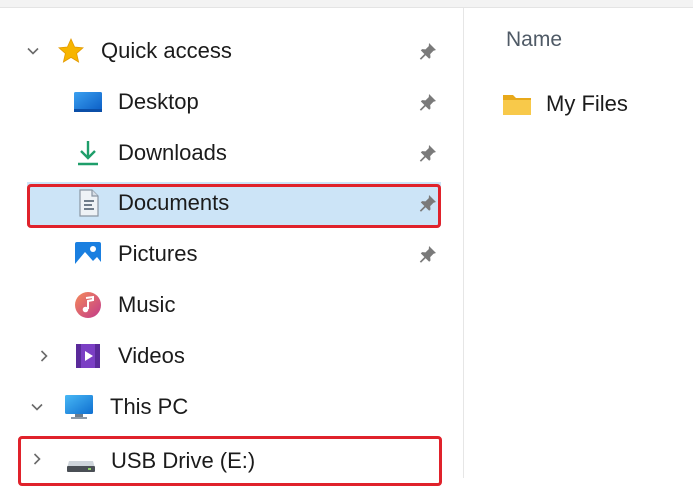 The width and height of the screenshot is (693, 486). I want to click on computer-icon, so click(79, 407).